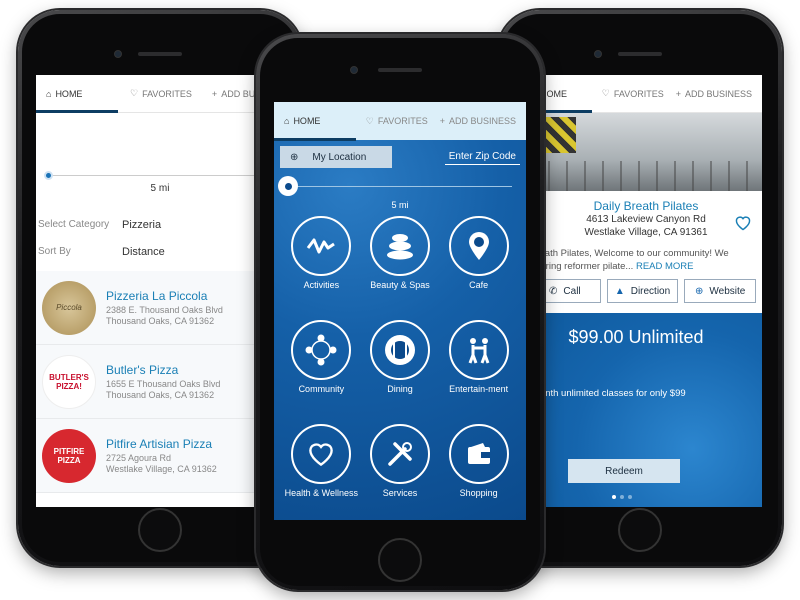 The image size is (800, 600). What do you see at coordinates (478, 454) in the screenshot?
I see `wallet-icon` at bounding box center [478, 454].